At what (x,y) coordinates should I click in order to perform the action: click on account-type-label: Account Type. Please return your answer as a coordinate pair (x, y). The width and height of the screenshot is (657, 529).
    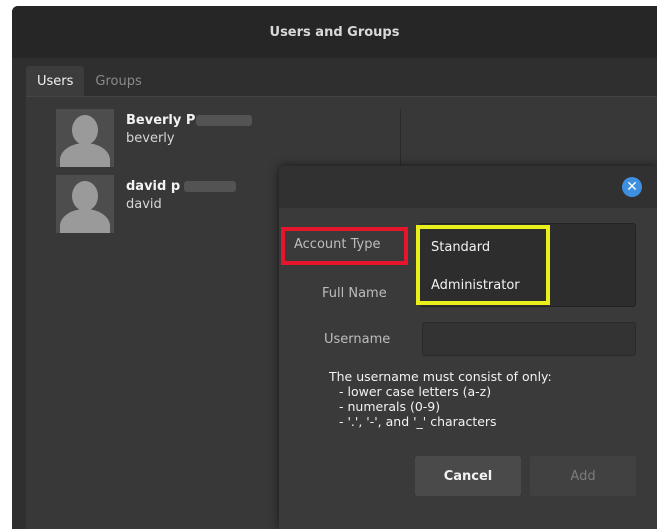
    Looking at the image, I should click on (337, 244).